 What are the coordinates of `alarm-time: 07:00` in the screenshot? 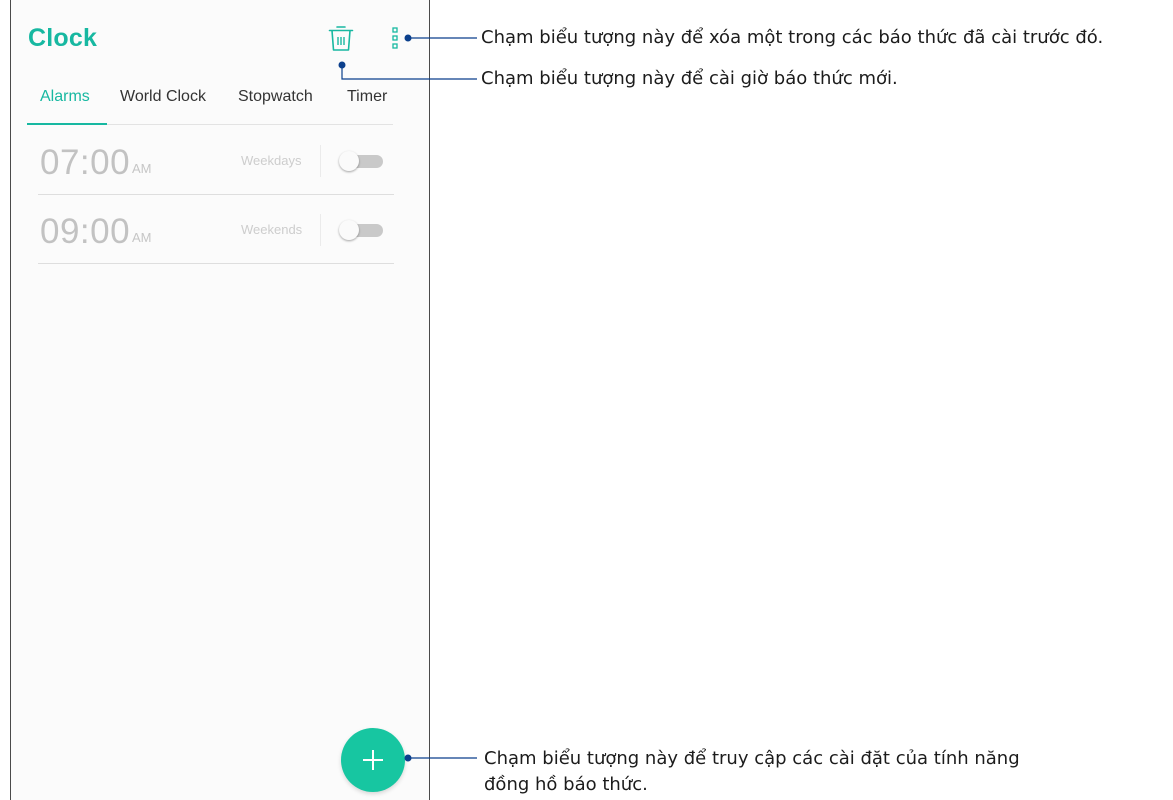 It's located at (85, 162).